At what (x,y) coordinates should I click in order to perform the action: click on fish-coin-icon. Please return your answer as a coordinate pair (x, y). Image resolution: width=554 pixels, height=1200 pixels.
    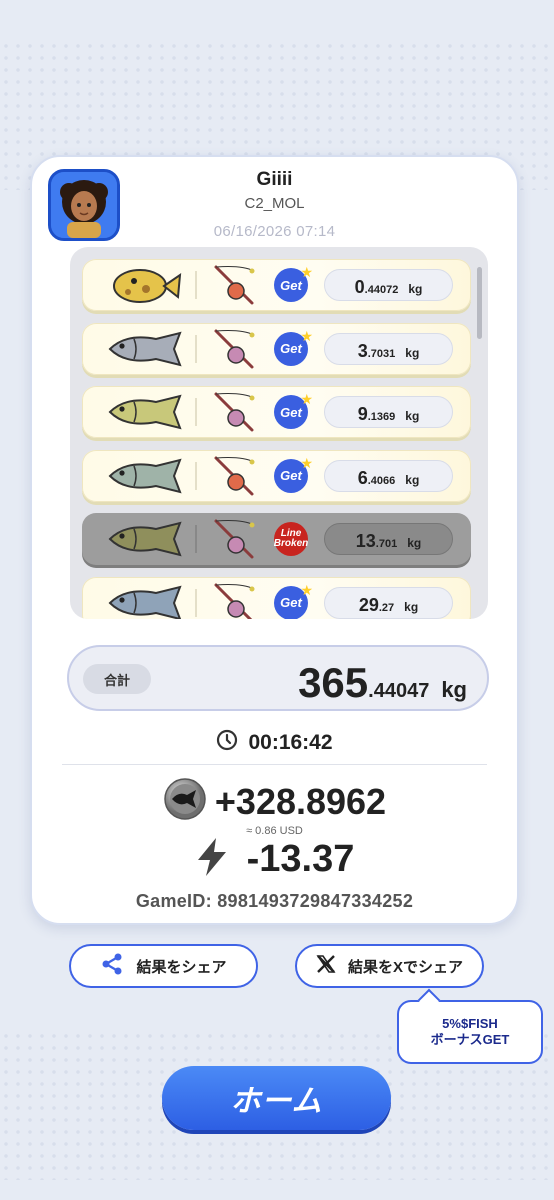
    Looking at the image, I should click on (185, 801).